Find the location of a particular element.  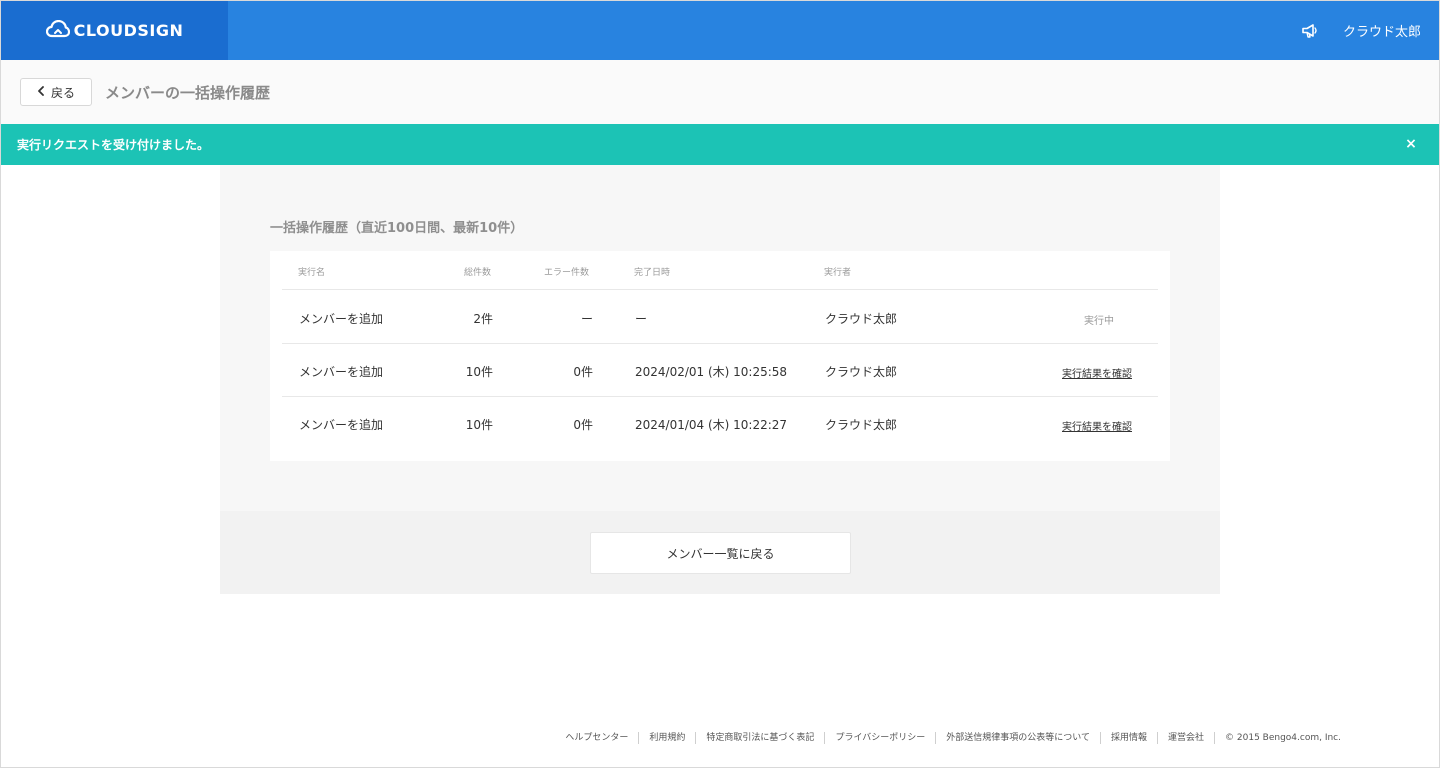

logo-text: CLOUDSIGN is located at coordinates (128, 30).